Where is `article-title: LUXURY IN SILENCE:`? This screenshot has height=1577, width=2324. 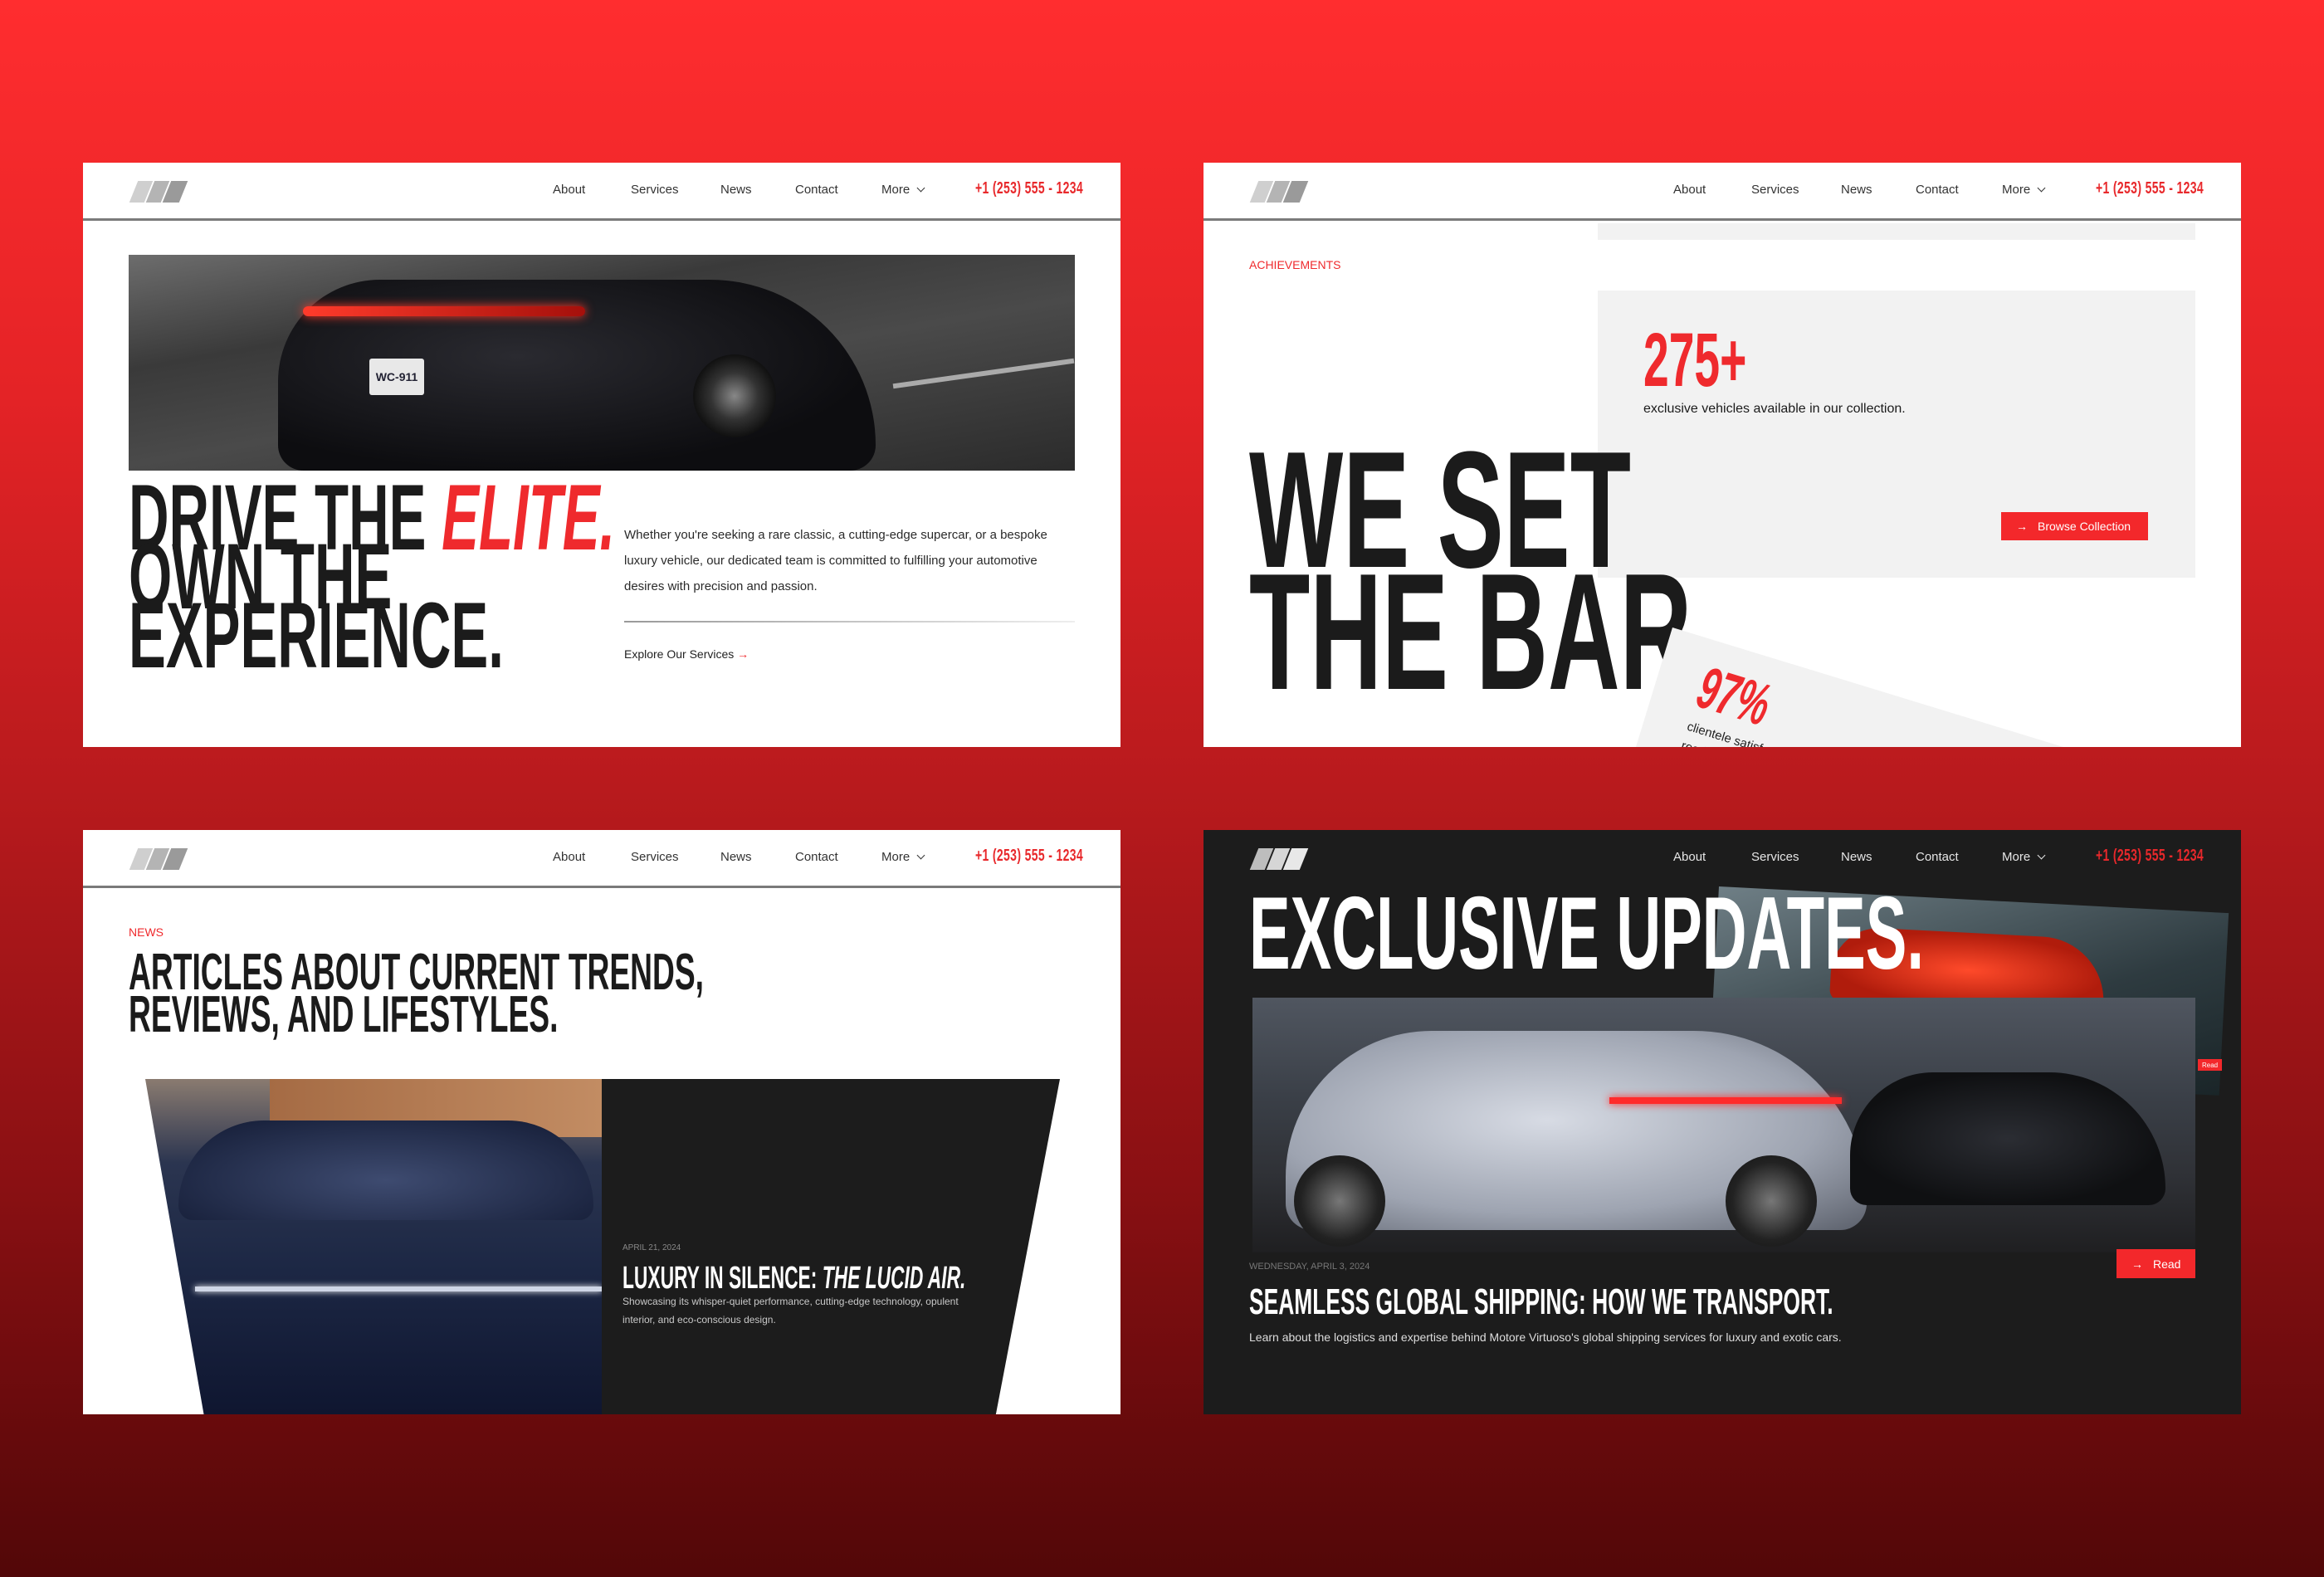
article-title: LUXURY IN SILENCE: is located at coordinates (722, 1278).